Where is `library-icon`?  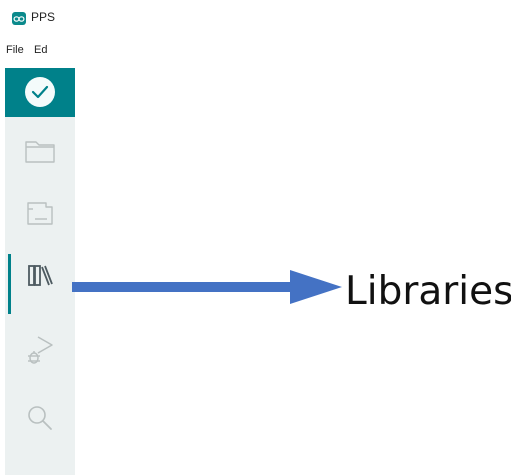
library-icon is located at coordinates (40, 275).